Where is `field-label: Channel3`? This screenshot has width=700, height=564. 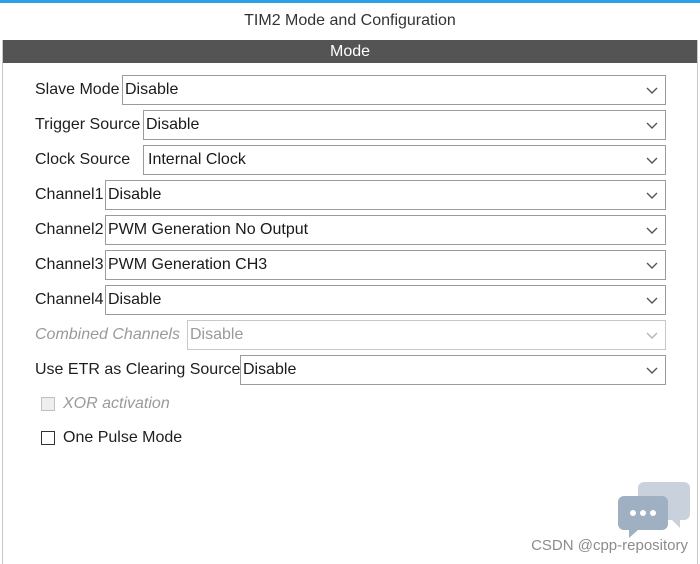
field-label: Channel3 is located at coordinates (69, 264).